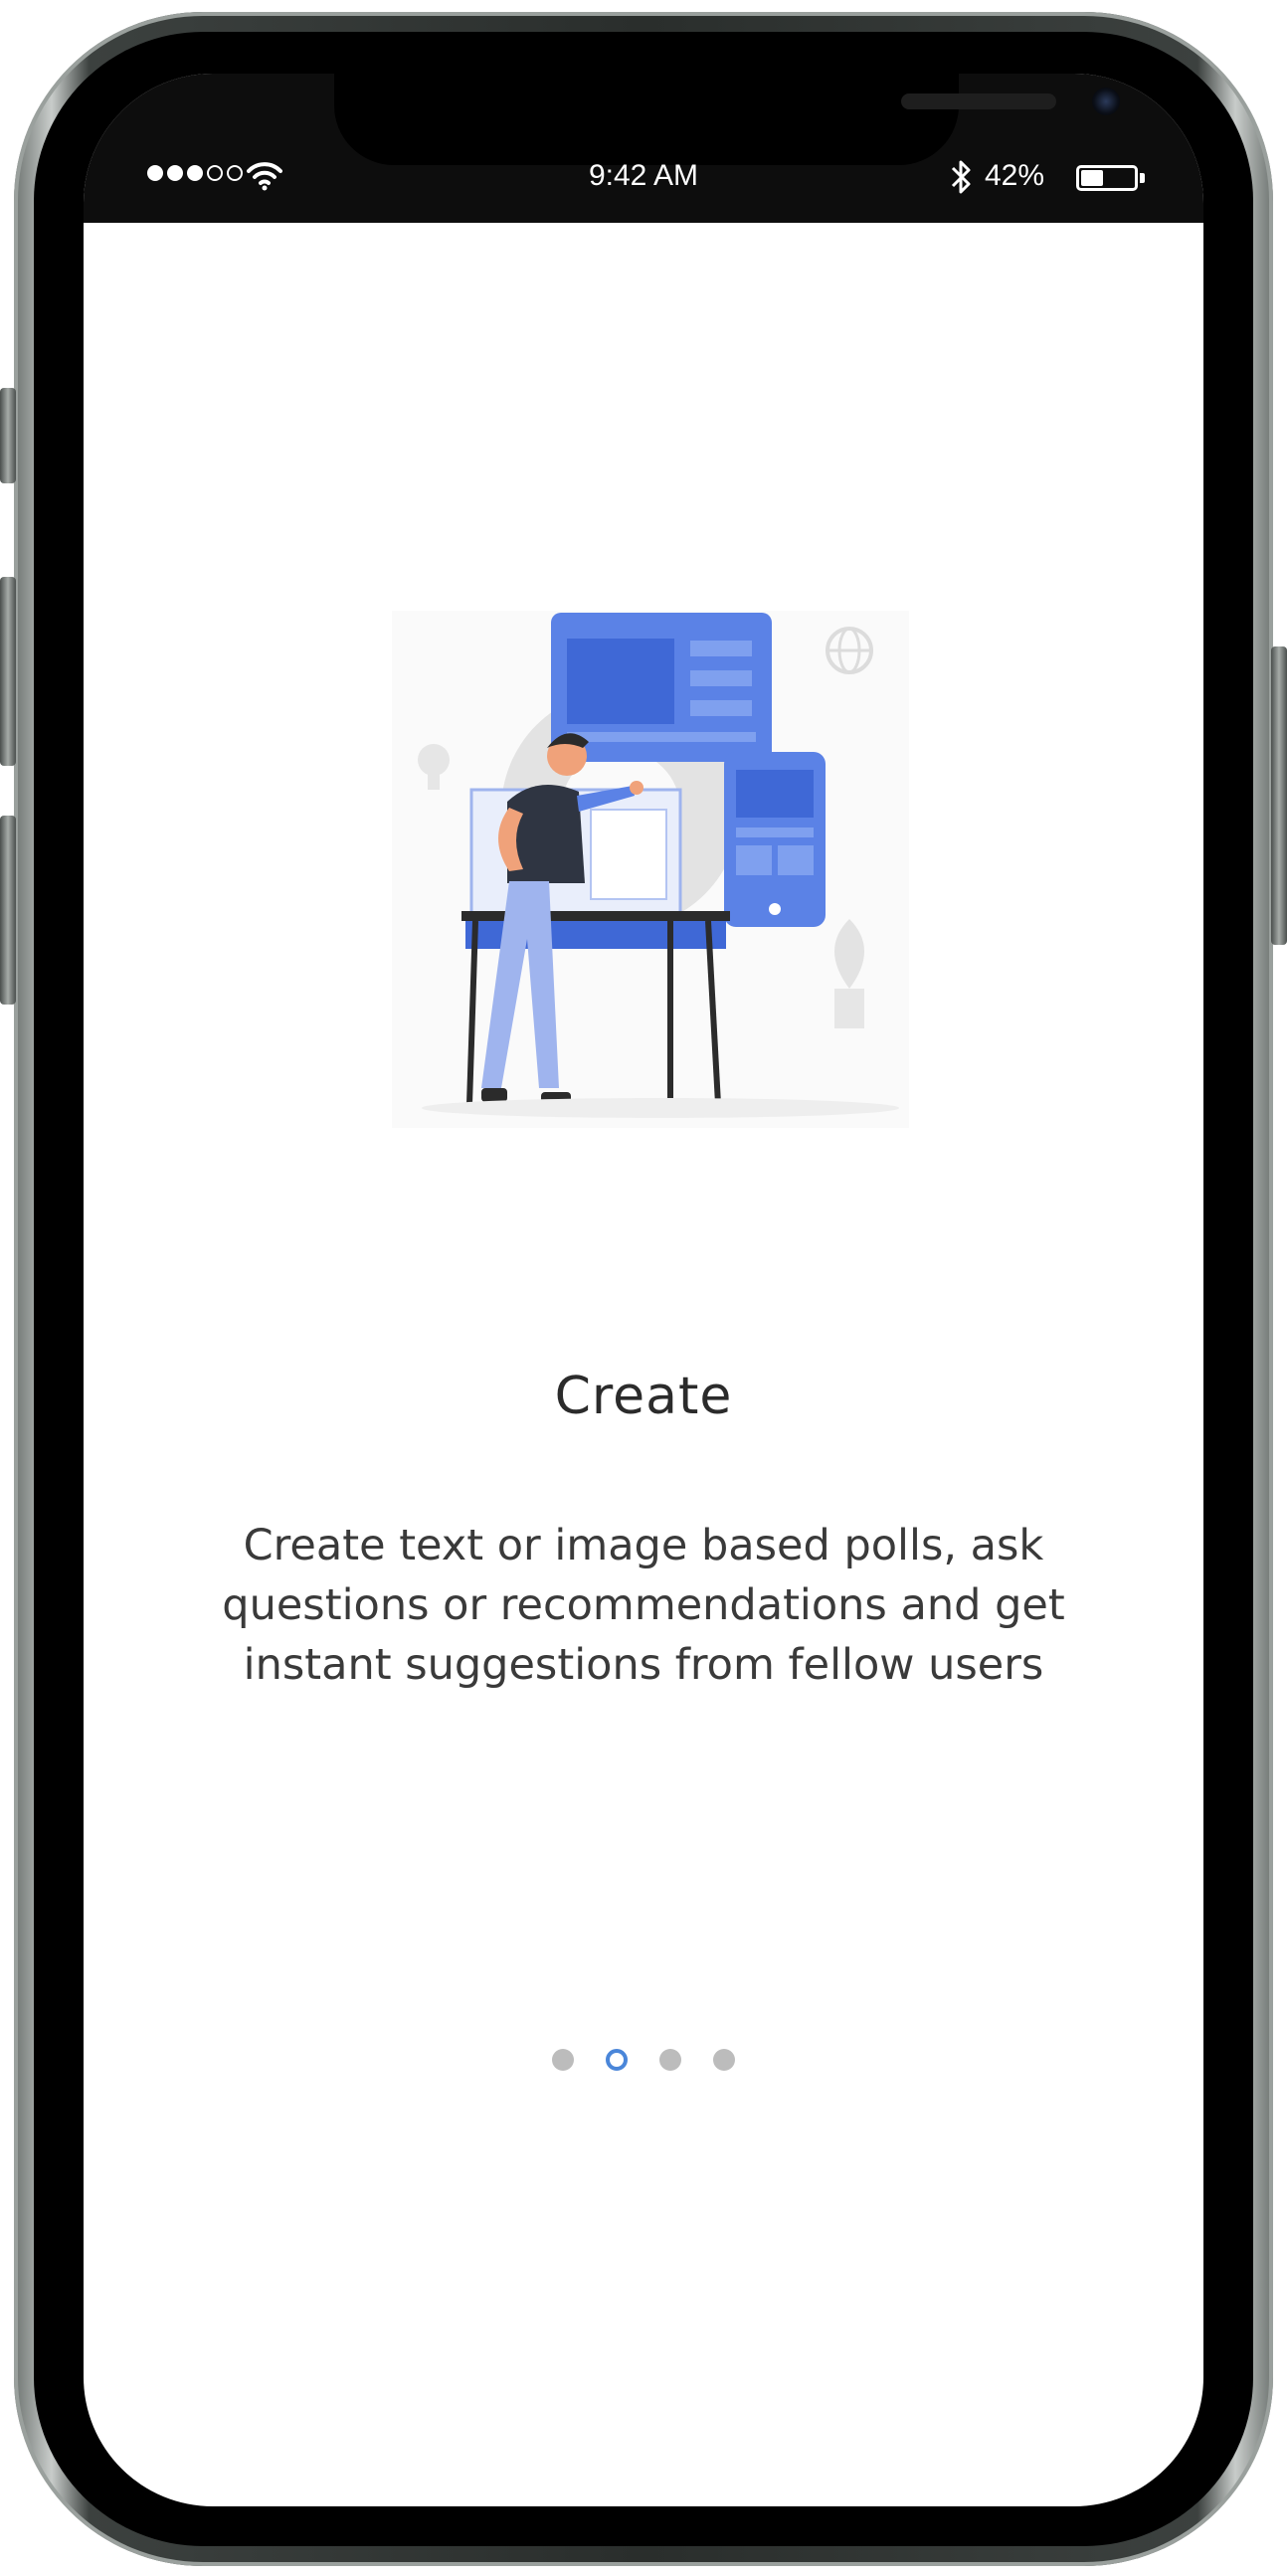 The width and height of the screenshot is (1287, 2576). Describe the element at coordinates (643, 1396) in the screenshot. I see `onboarding-title: Create` at that location.